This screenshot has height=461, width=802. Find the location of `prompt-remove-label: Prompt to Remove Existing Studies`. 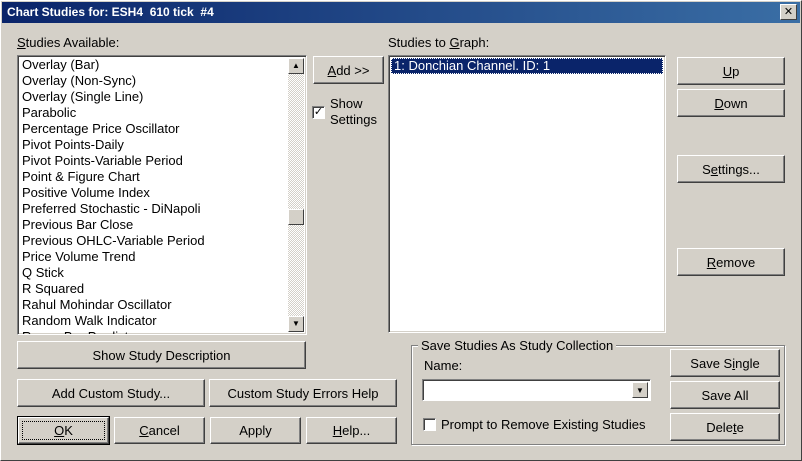

prompt-remove-label: Prompt to Remove Existing Studies is located at coordinates (543, 424).